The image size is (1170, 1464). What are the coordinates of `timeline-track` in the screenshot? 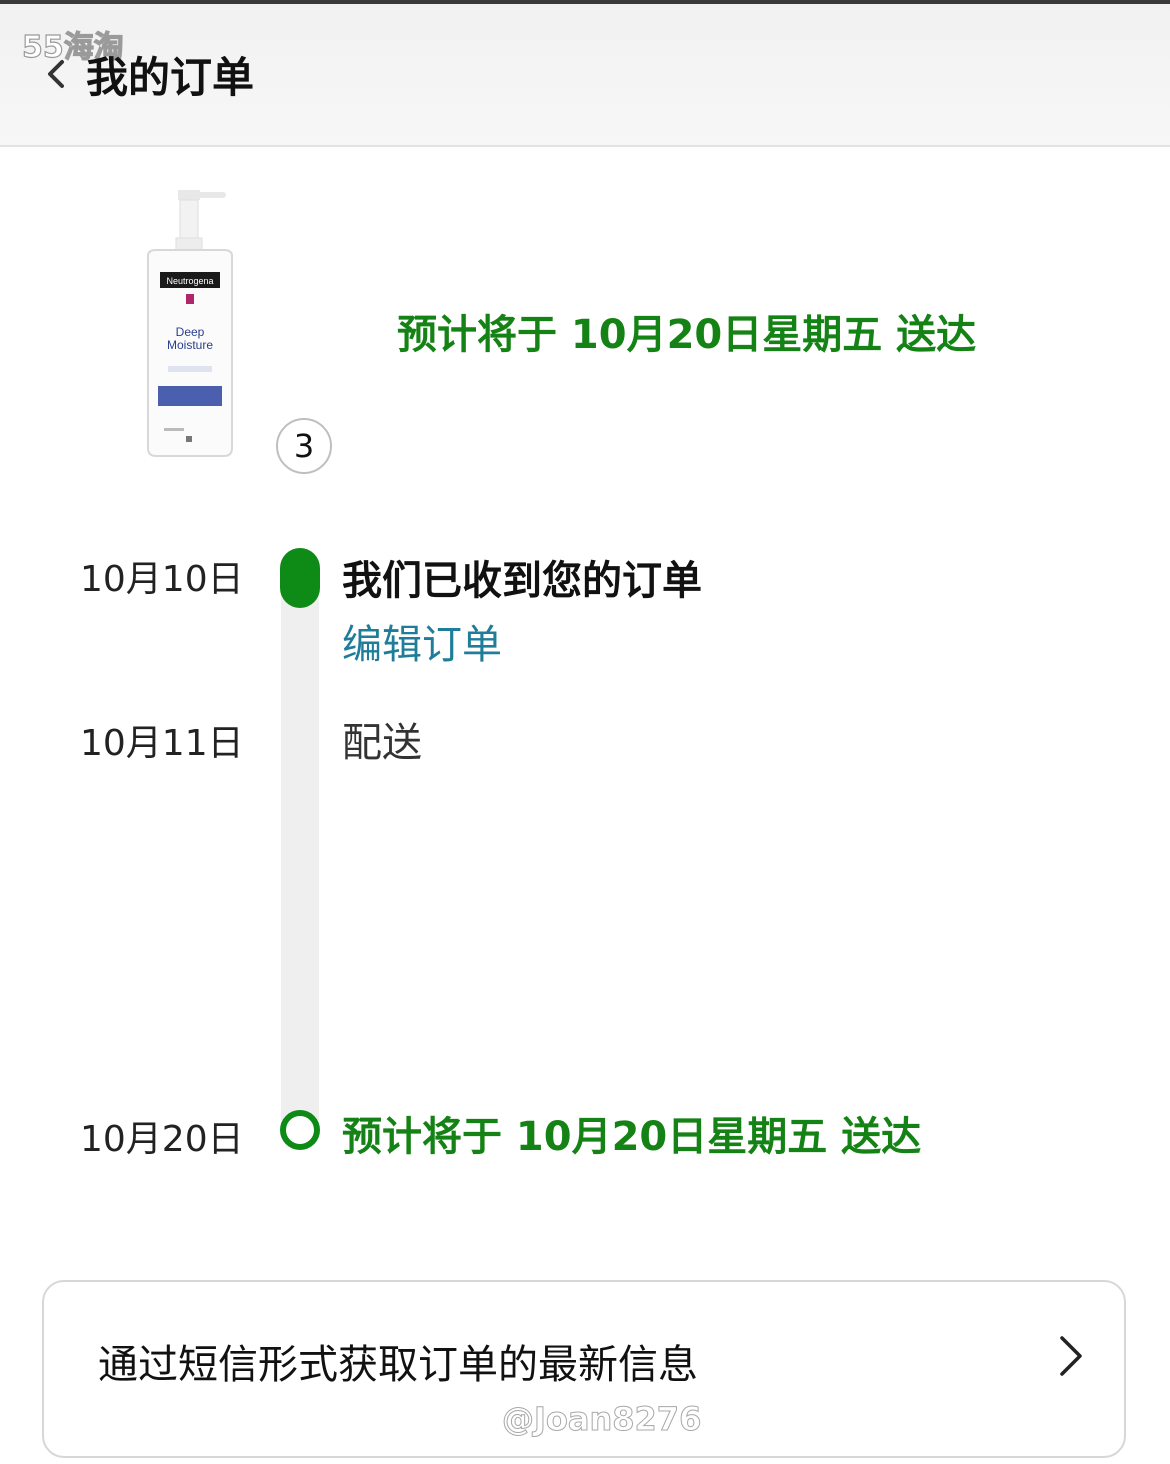 It's located at (300, 840).